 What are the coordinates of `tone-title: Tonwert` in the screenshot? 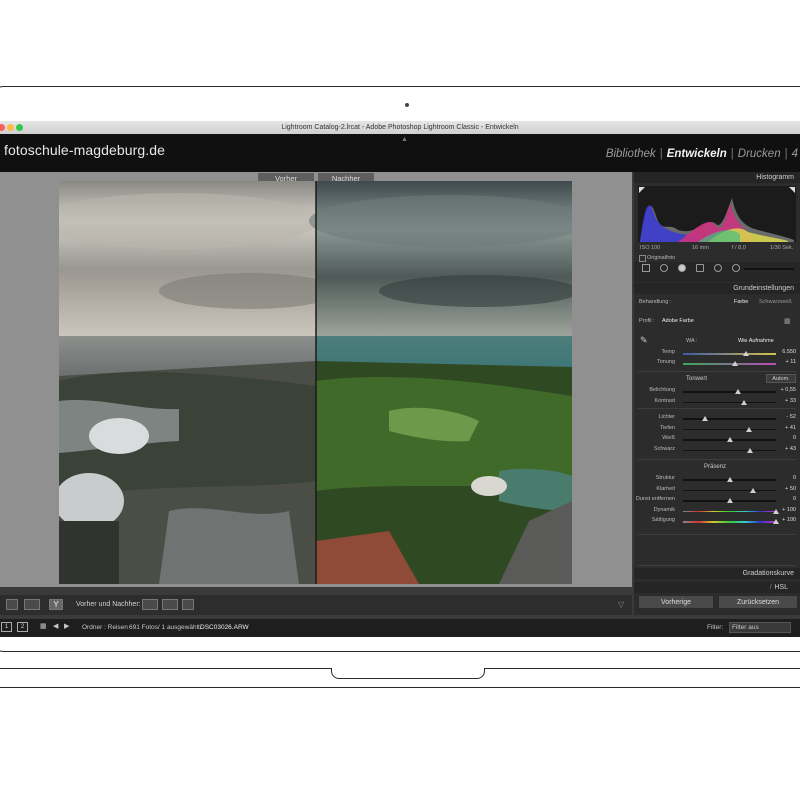 It's located at (697, 379).